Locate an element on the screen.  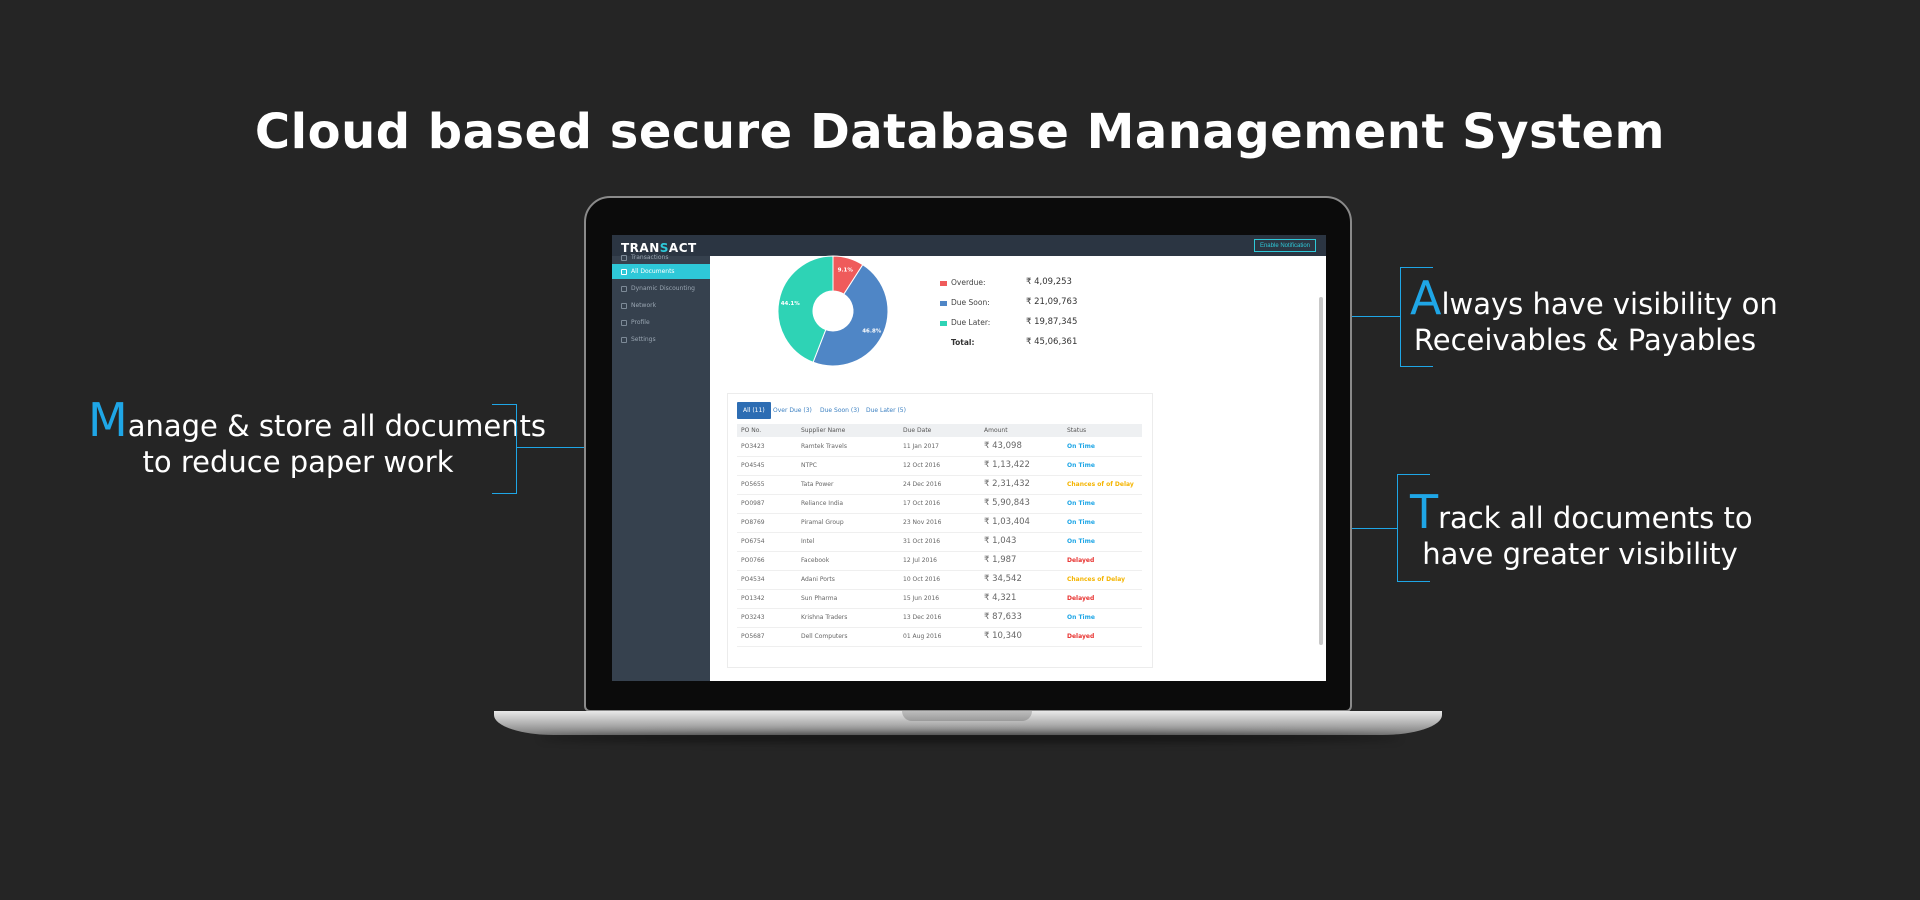
cell-po-number: PO5655 is located at coordinates (753, 484).